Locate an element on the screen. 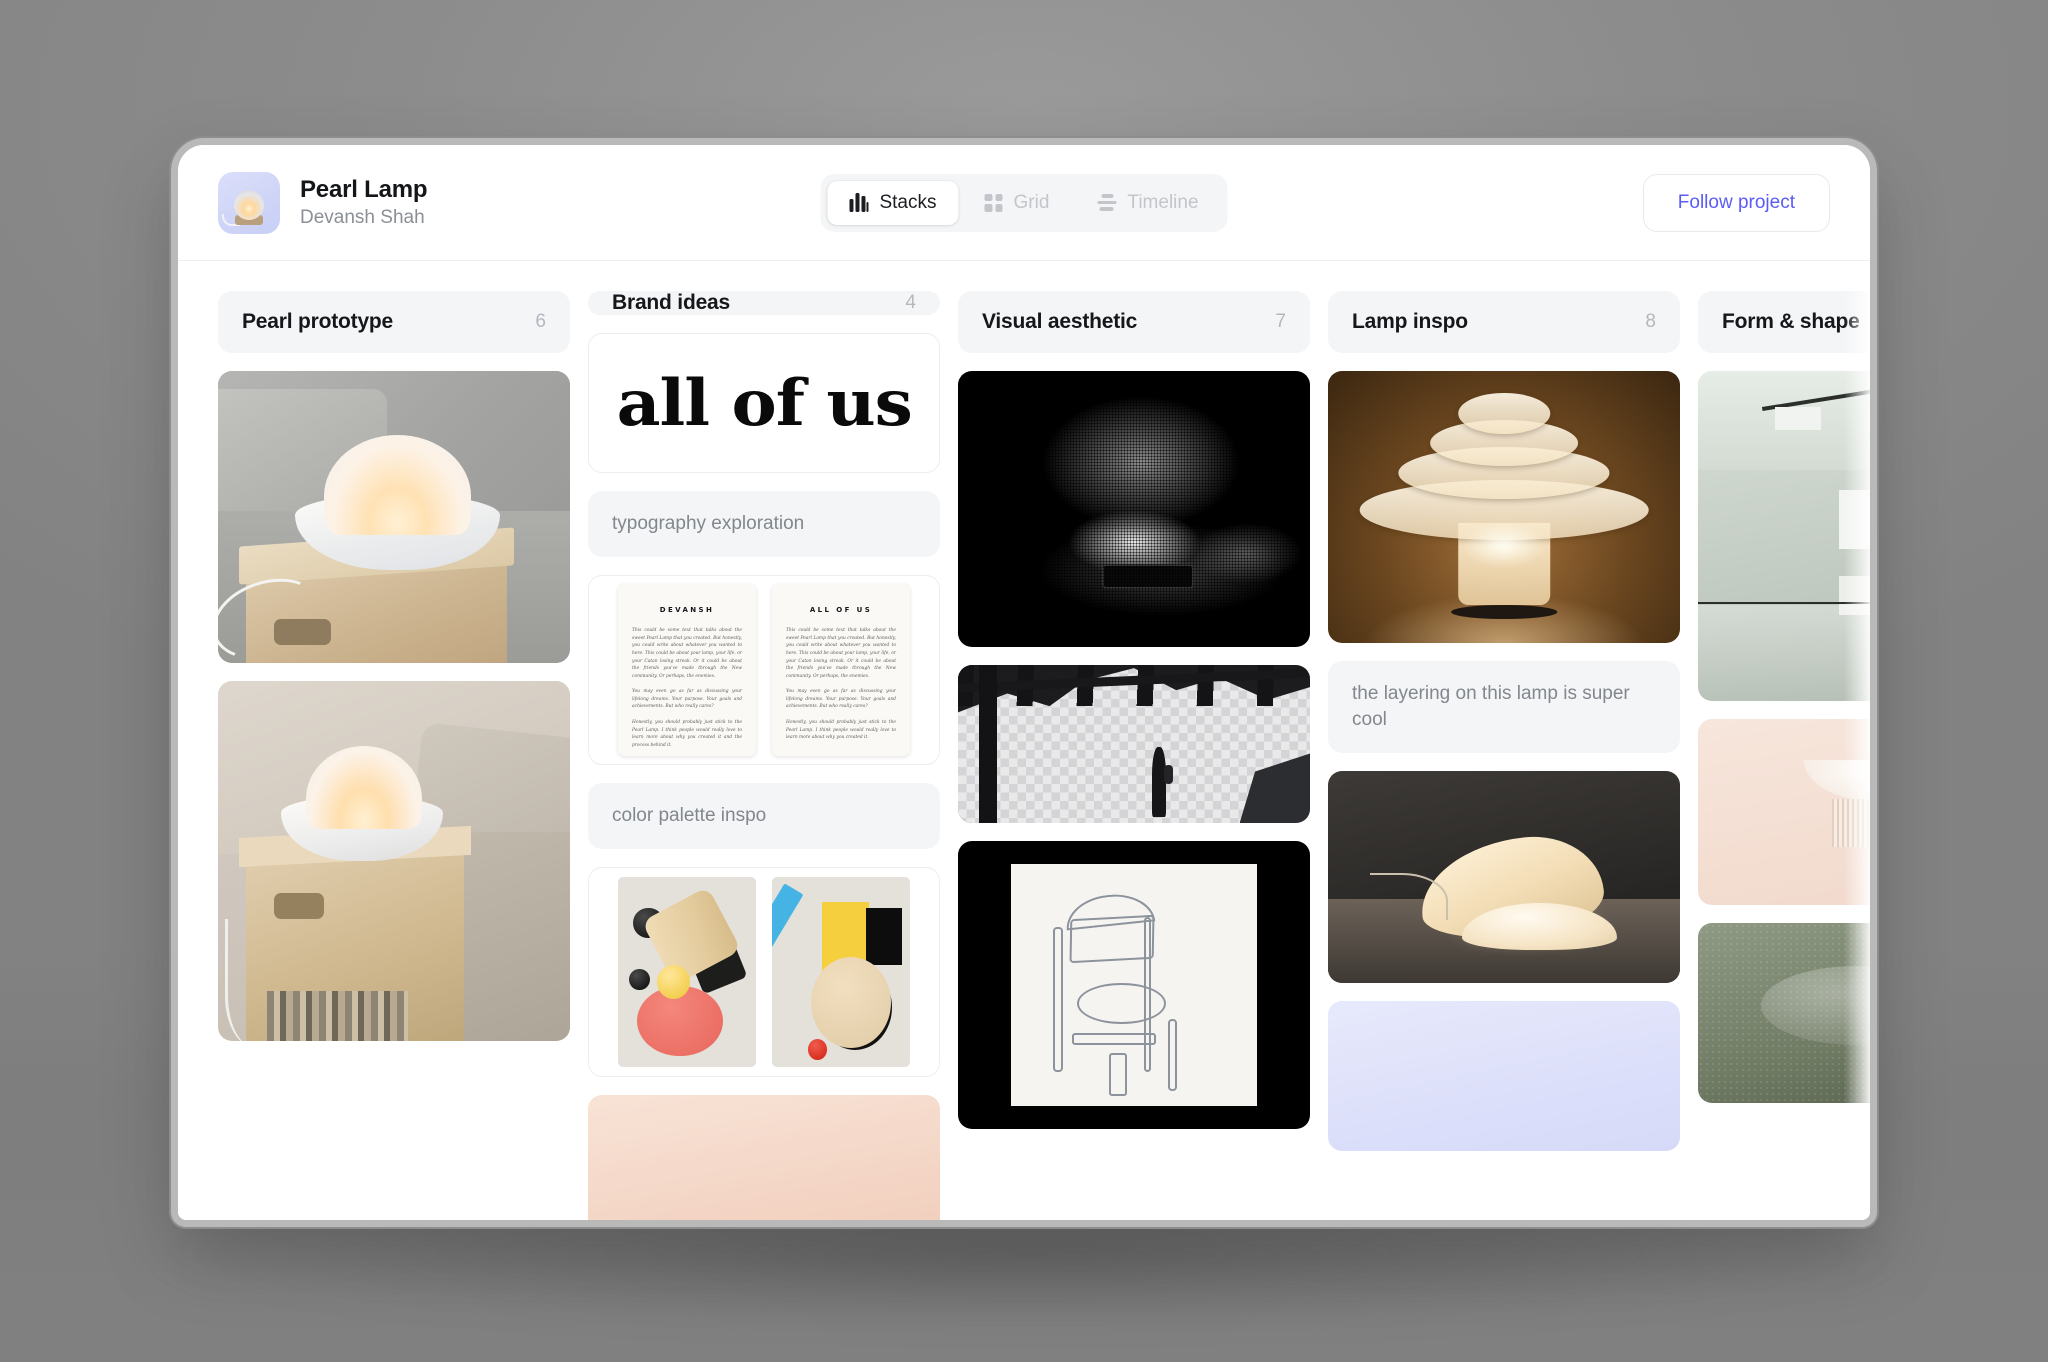 Image resolution: width=2048 pixels, height=1362 pixels. column-header: Lamp inspo 8 is located at coordinates (1504, 322).